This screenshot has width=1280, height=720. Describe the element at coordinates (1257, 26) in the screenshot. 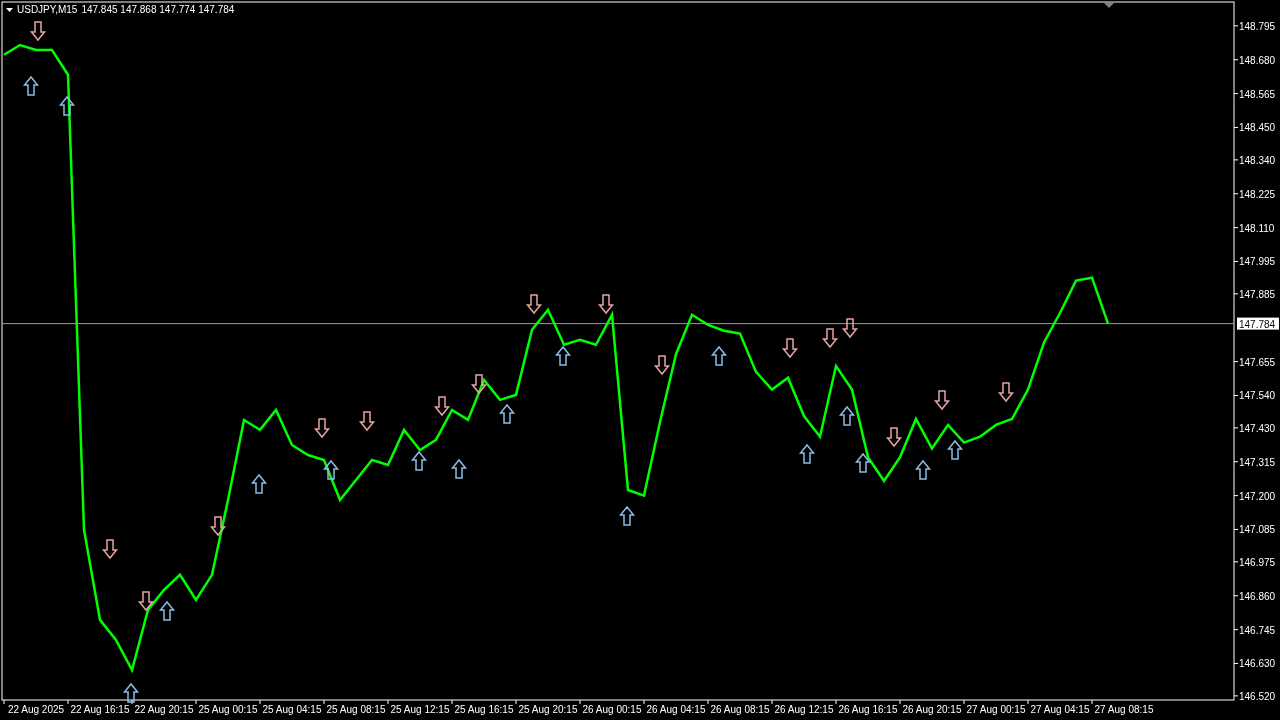

I see `price-axis-label: 148.795` at that location.